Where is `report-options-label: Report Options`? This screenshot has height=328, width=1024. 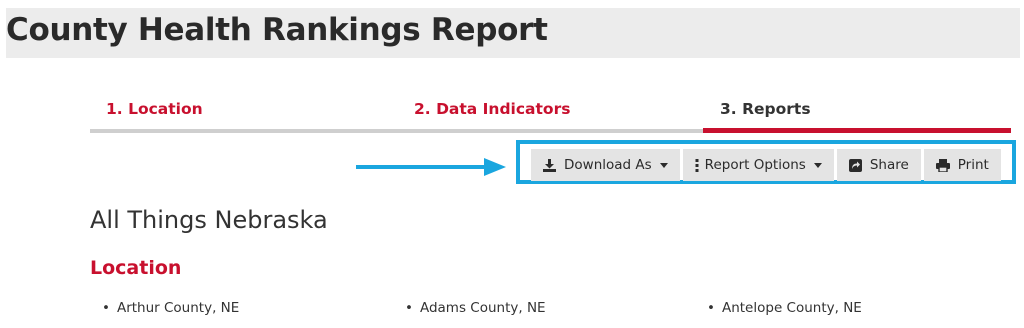
report-options-label: Report Options is located at coordinates (755, 165).